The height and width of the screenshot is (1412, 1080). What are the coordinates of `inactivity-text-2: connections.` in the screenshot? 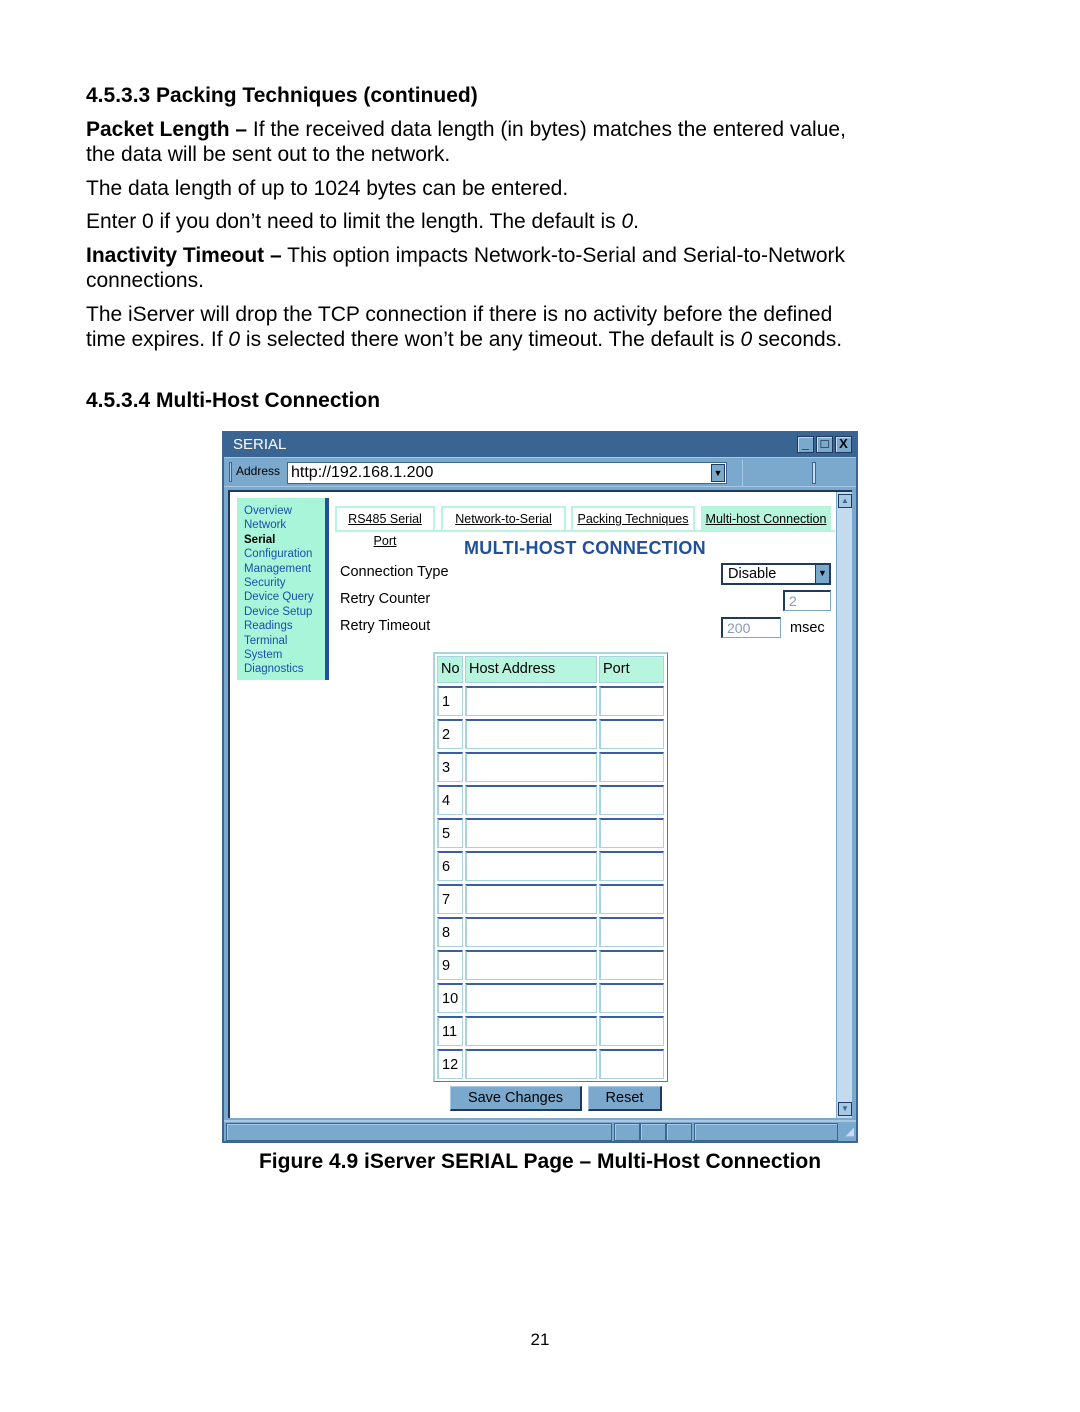 It's located at (145, 280).